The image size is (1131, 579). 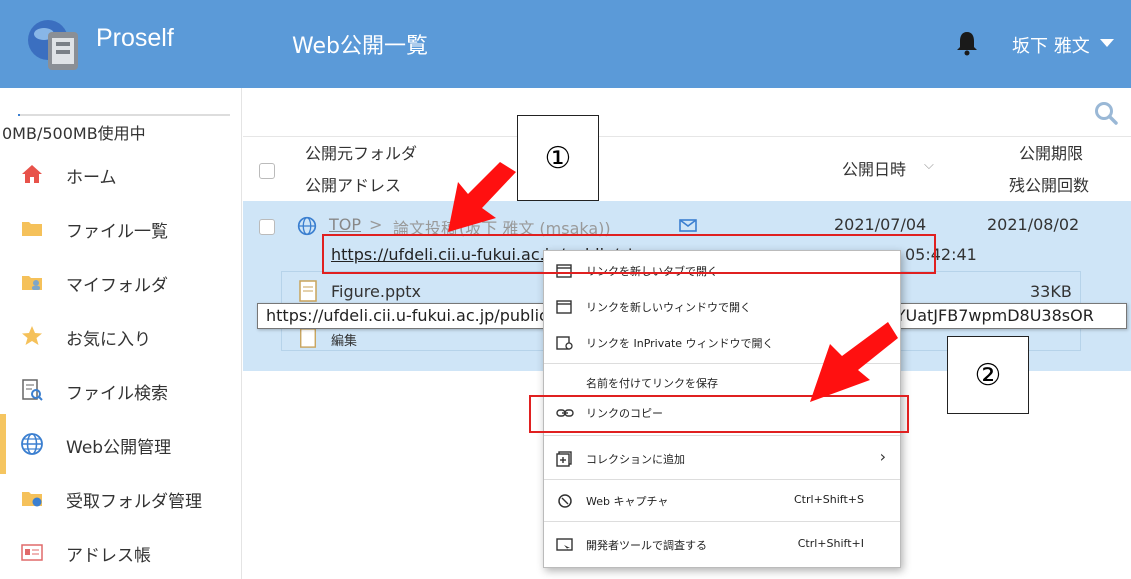 I want to click on select-all-checkbox, so click(x=267, y=171).